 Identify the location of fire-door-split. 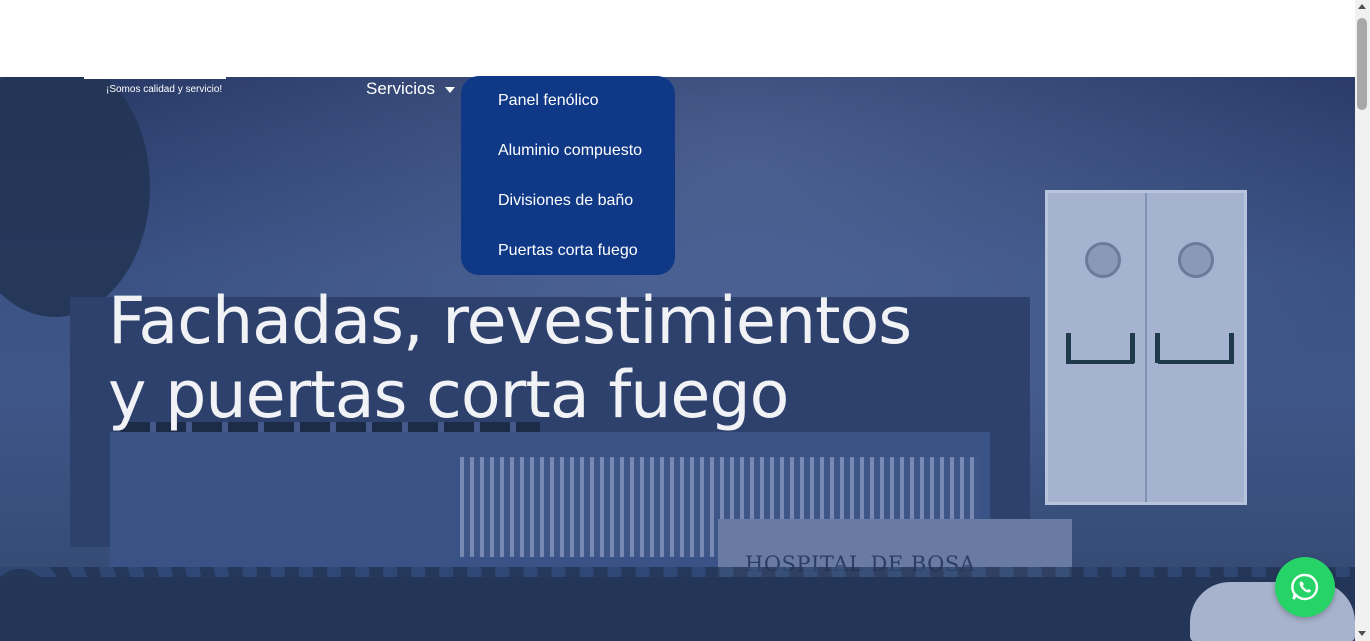
(1146, 347).